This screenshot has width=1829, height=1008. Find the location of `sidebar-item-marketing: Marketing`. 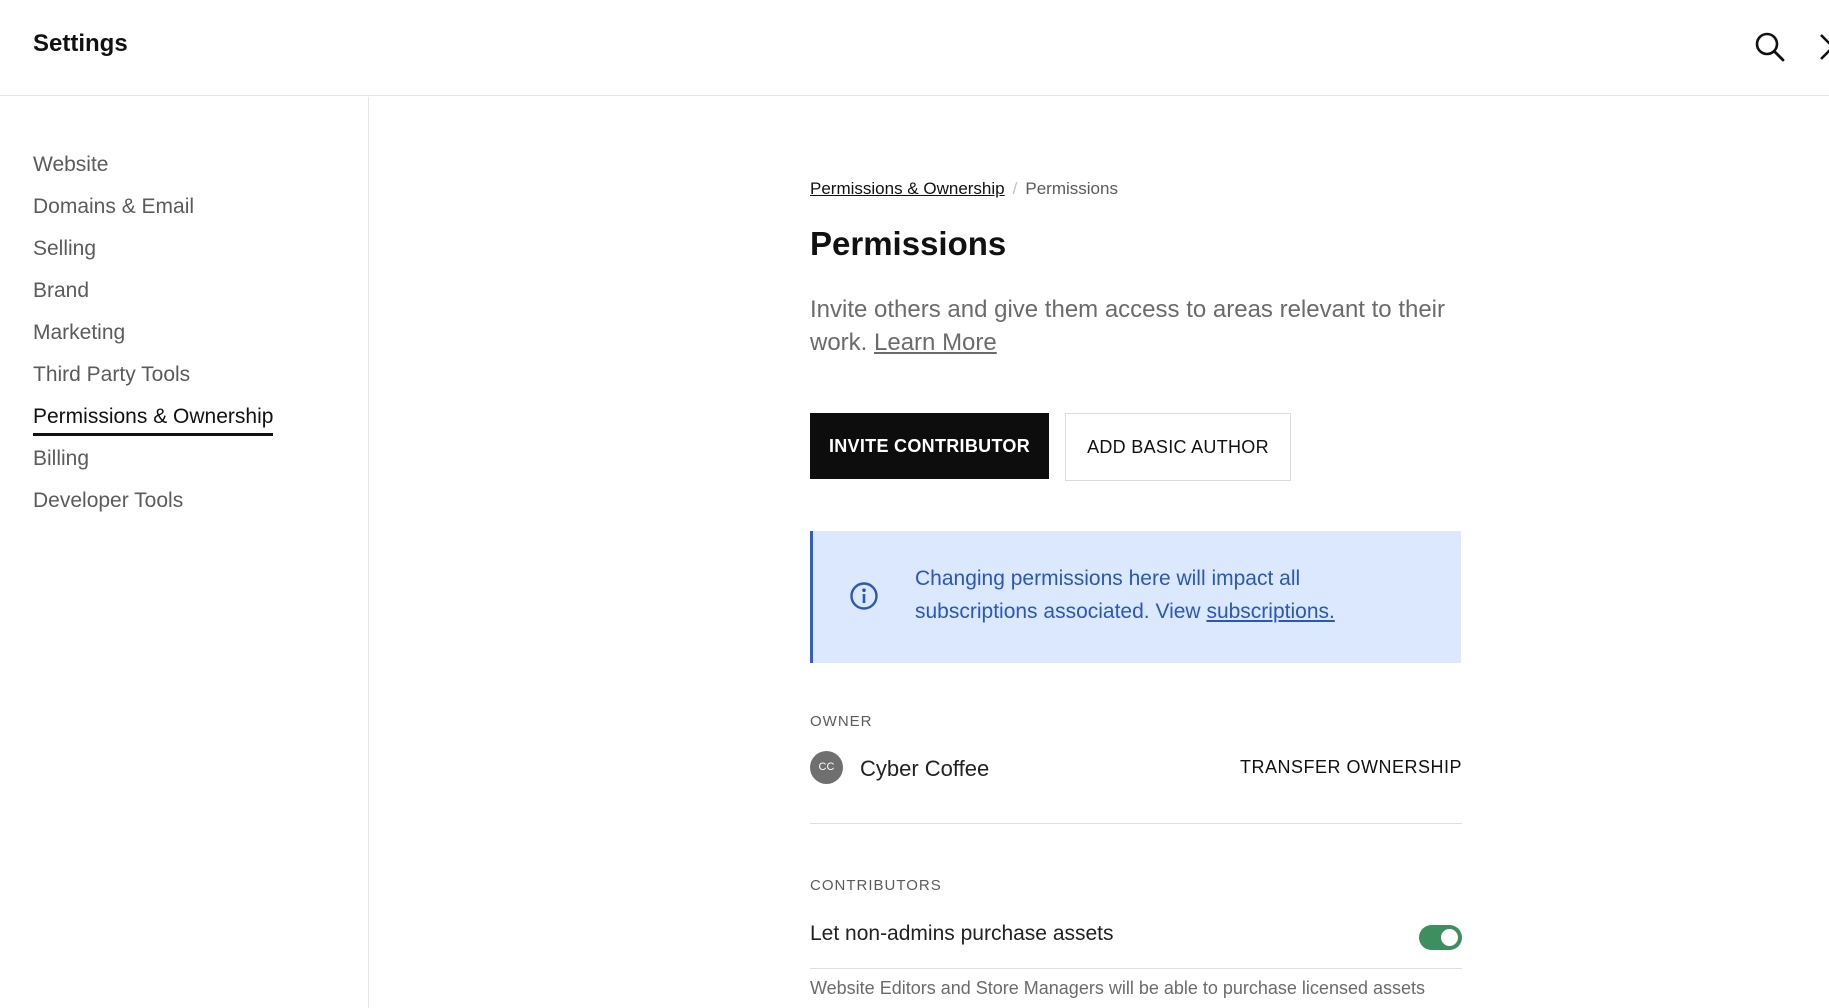

sidebar-item-marketing: Marketing is located at coordinates (153, 341).